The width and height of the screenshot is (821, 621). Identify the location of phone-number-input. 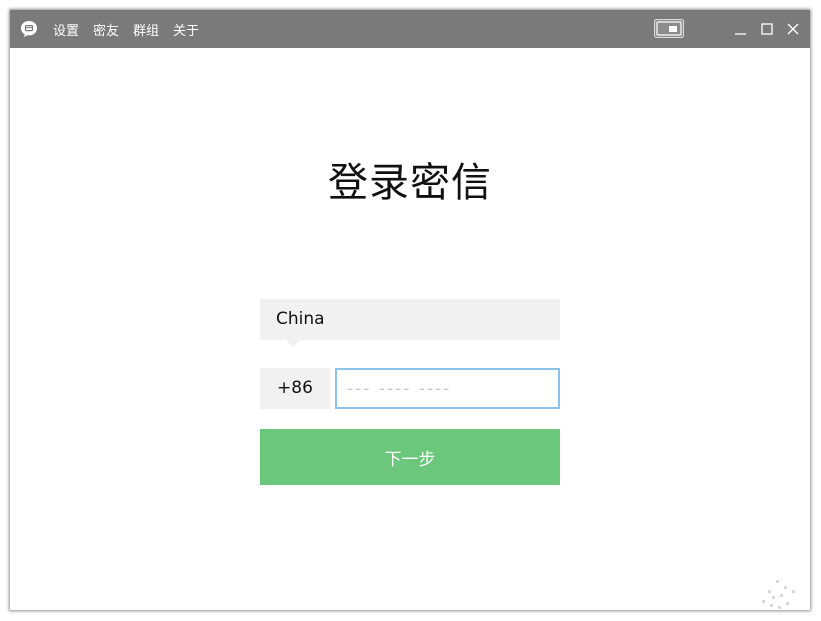
(447, 388).